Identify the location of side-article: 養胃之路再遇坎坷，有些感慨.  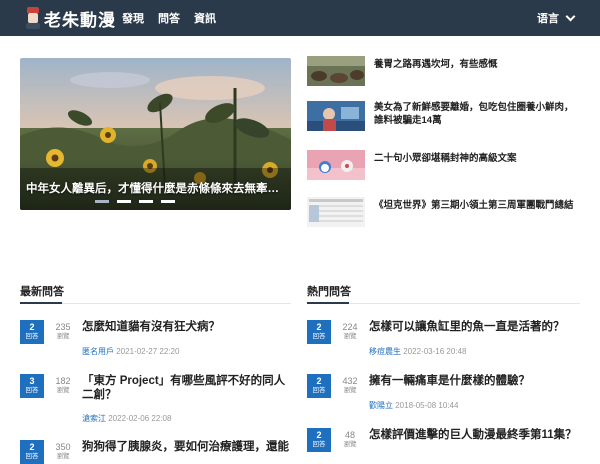
(443, 73).